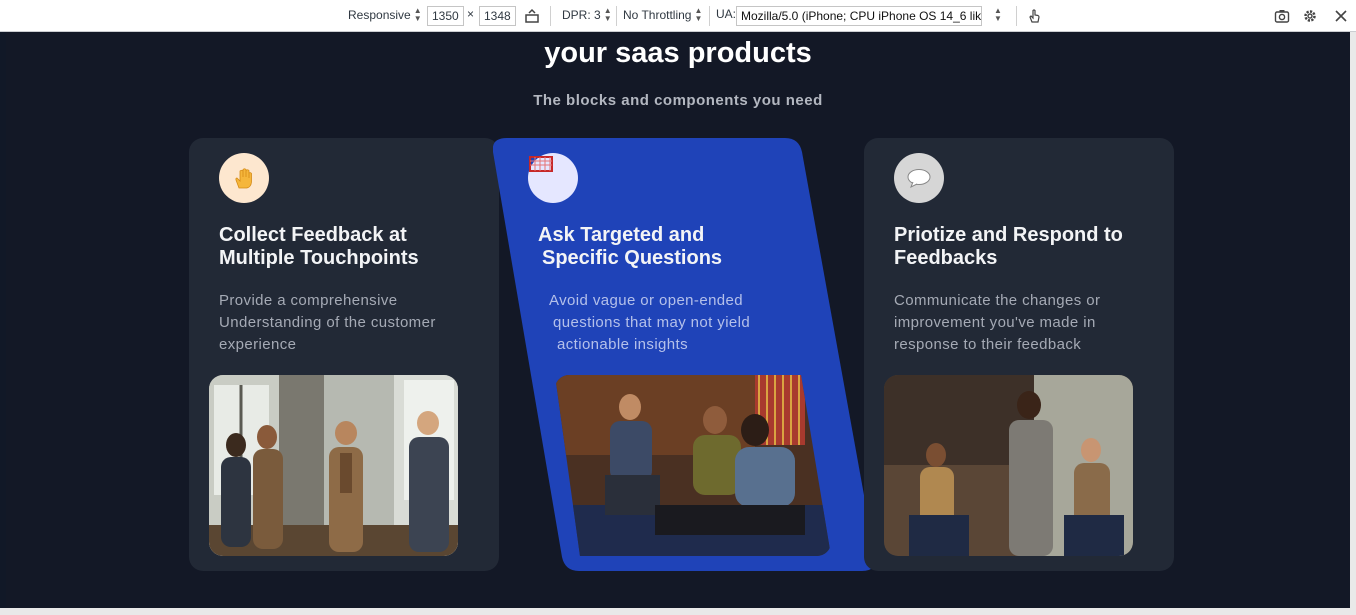 This screenshot has height=615, width=1356. Describe the element at coordinates (621, 235) in the screenshot. I see `card-title-line: Ask Targeted and` at that location.